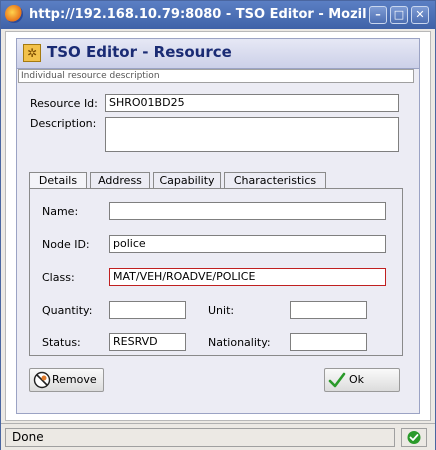 The width and height of the screenshot is (436, 450). I want to click on maximize-button: □, so click(399, 15).